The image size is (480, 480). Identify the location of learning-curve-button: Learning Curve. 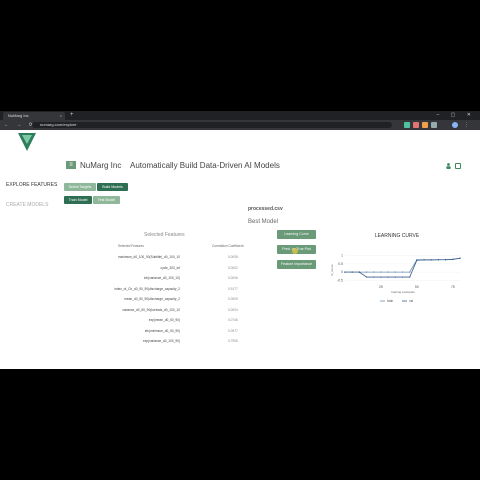
(296, 234).